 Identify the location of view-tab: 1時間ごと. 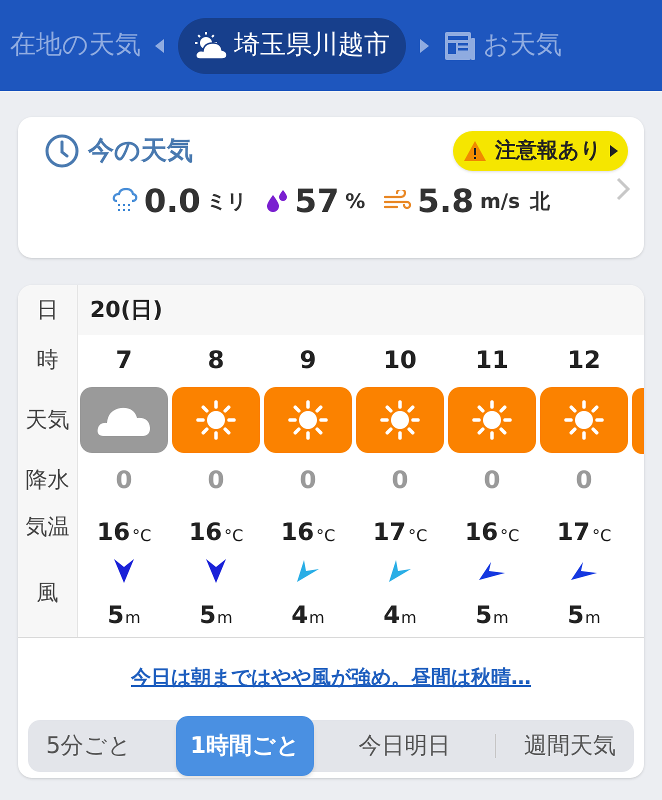
(245, 746).